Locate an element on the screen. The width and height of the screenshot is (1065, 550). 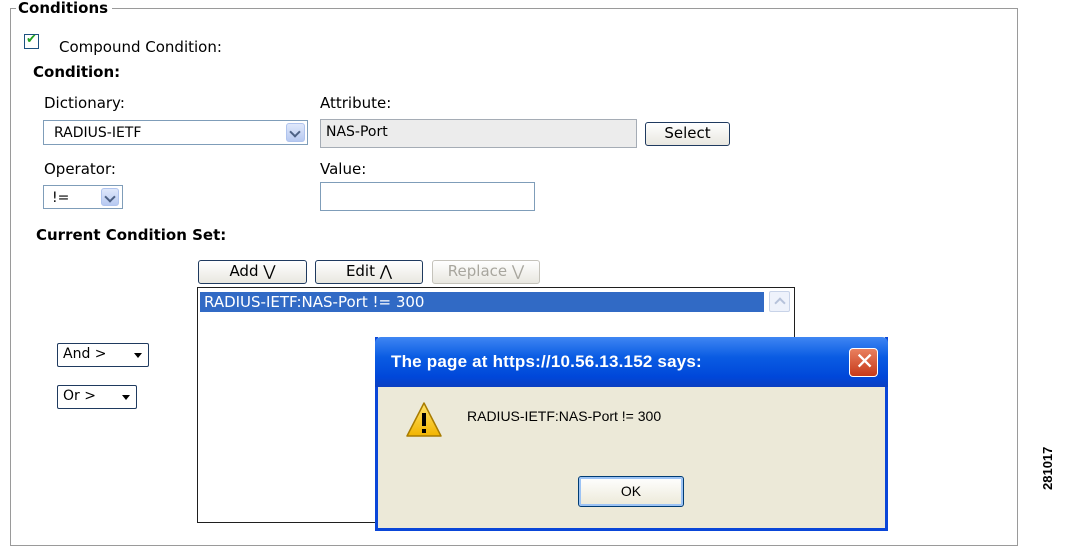
checkmark-icon: ✔ is located at coordinates (31, 39).